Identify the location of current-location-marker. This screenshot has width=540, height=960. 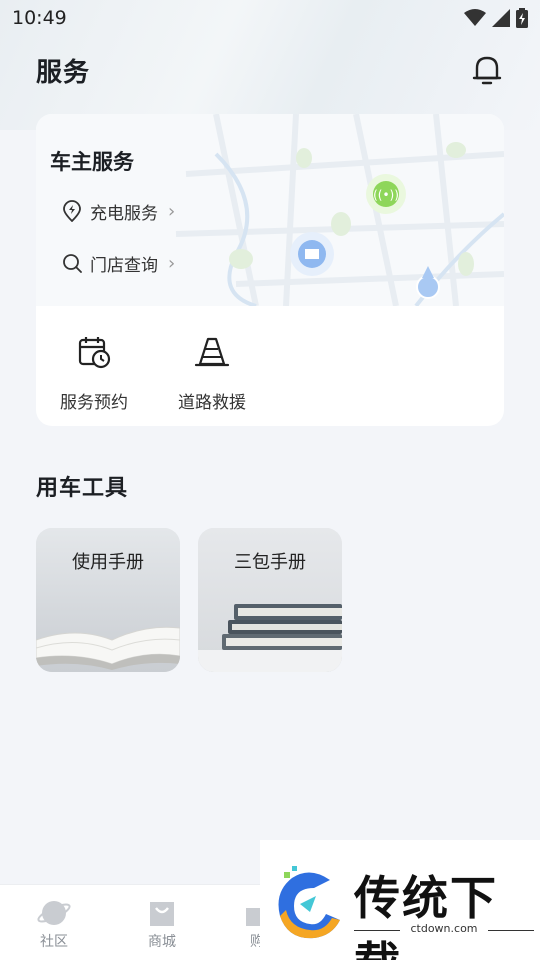
(428, 287).